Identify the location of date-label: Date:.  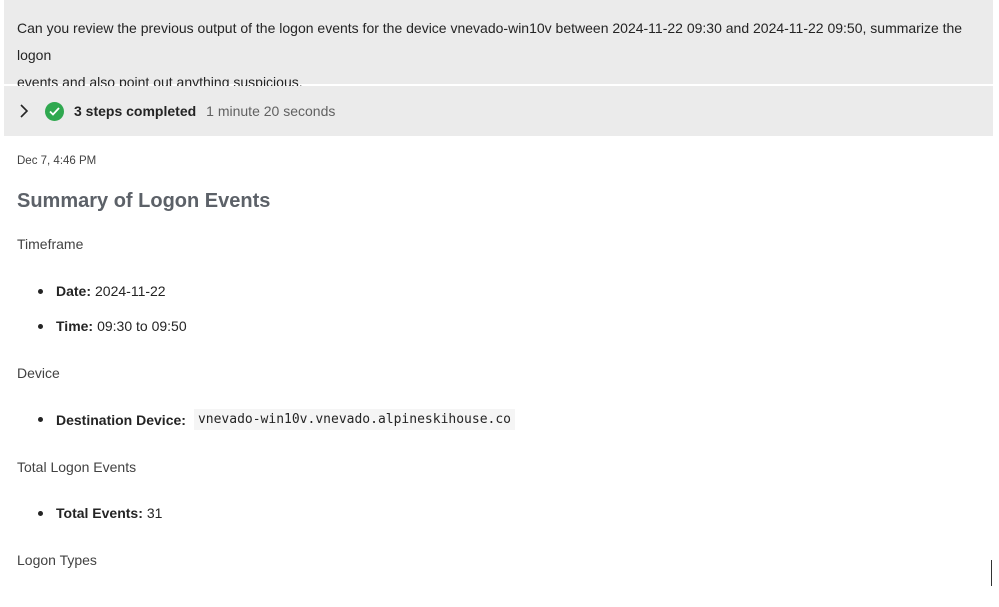
(74, 291).